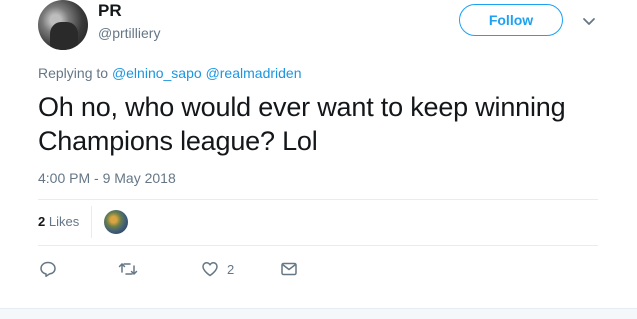 Image resolution: width=637 pixels, height=319 pixels. I want to click on likes-count: 2, so click(42, 221).